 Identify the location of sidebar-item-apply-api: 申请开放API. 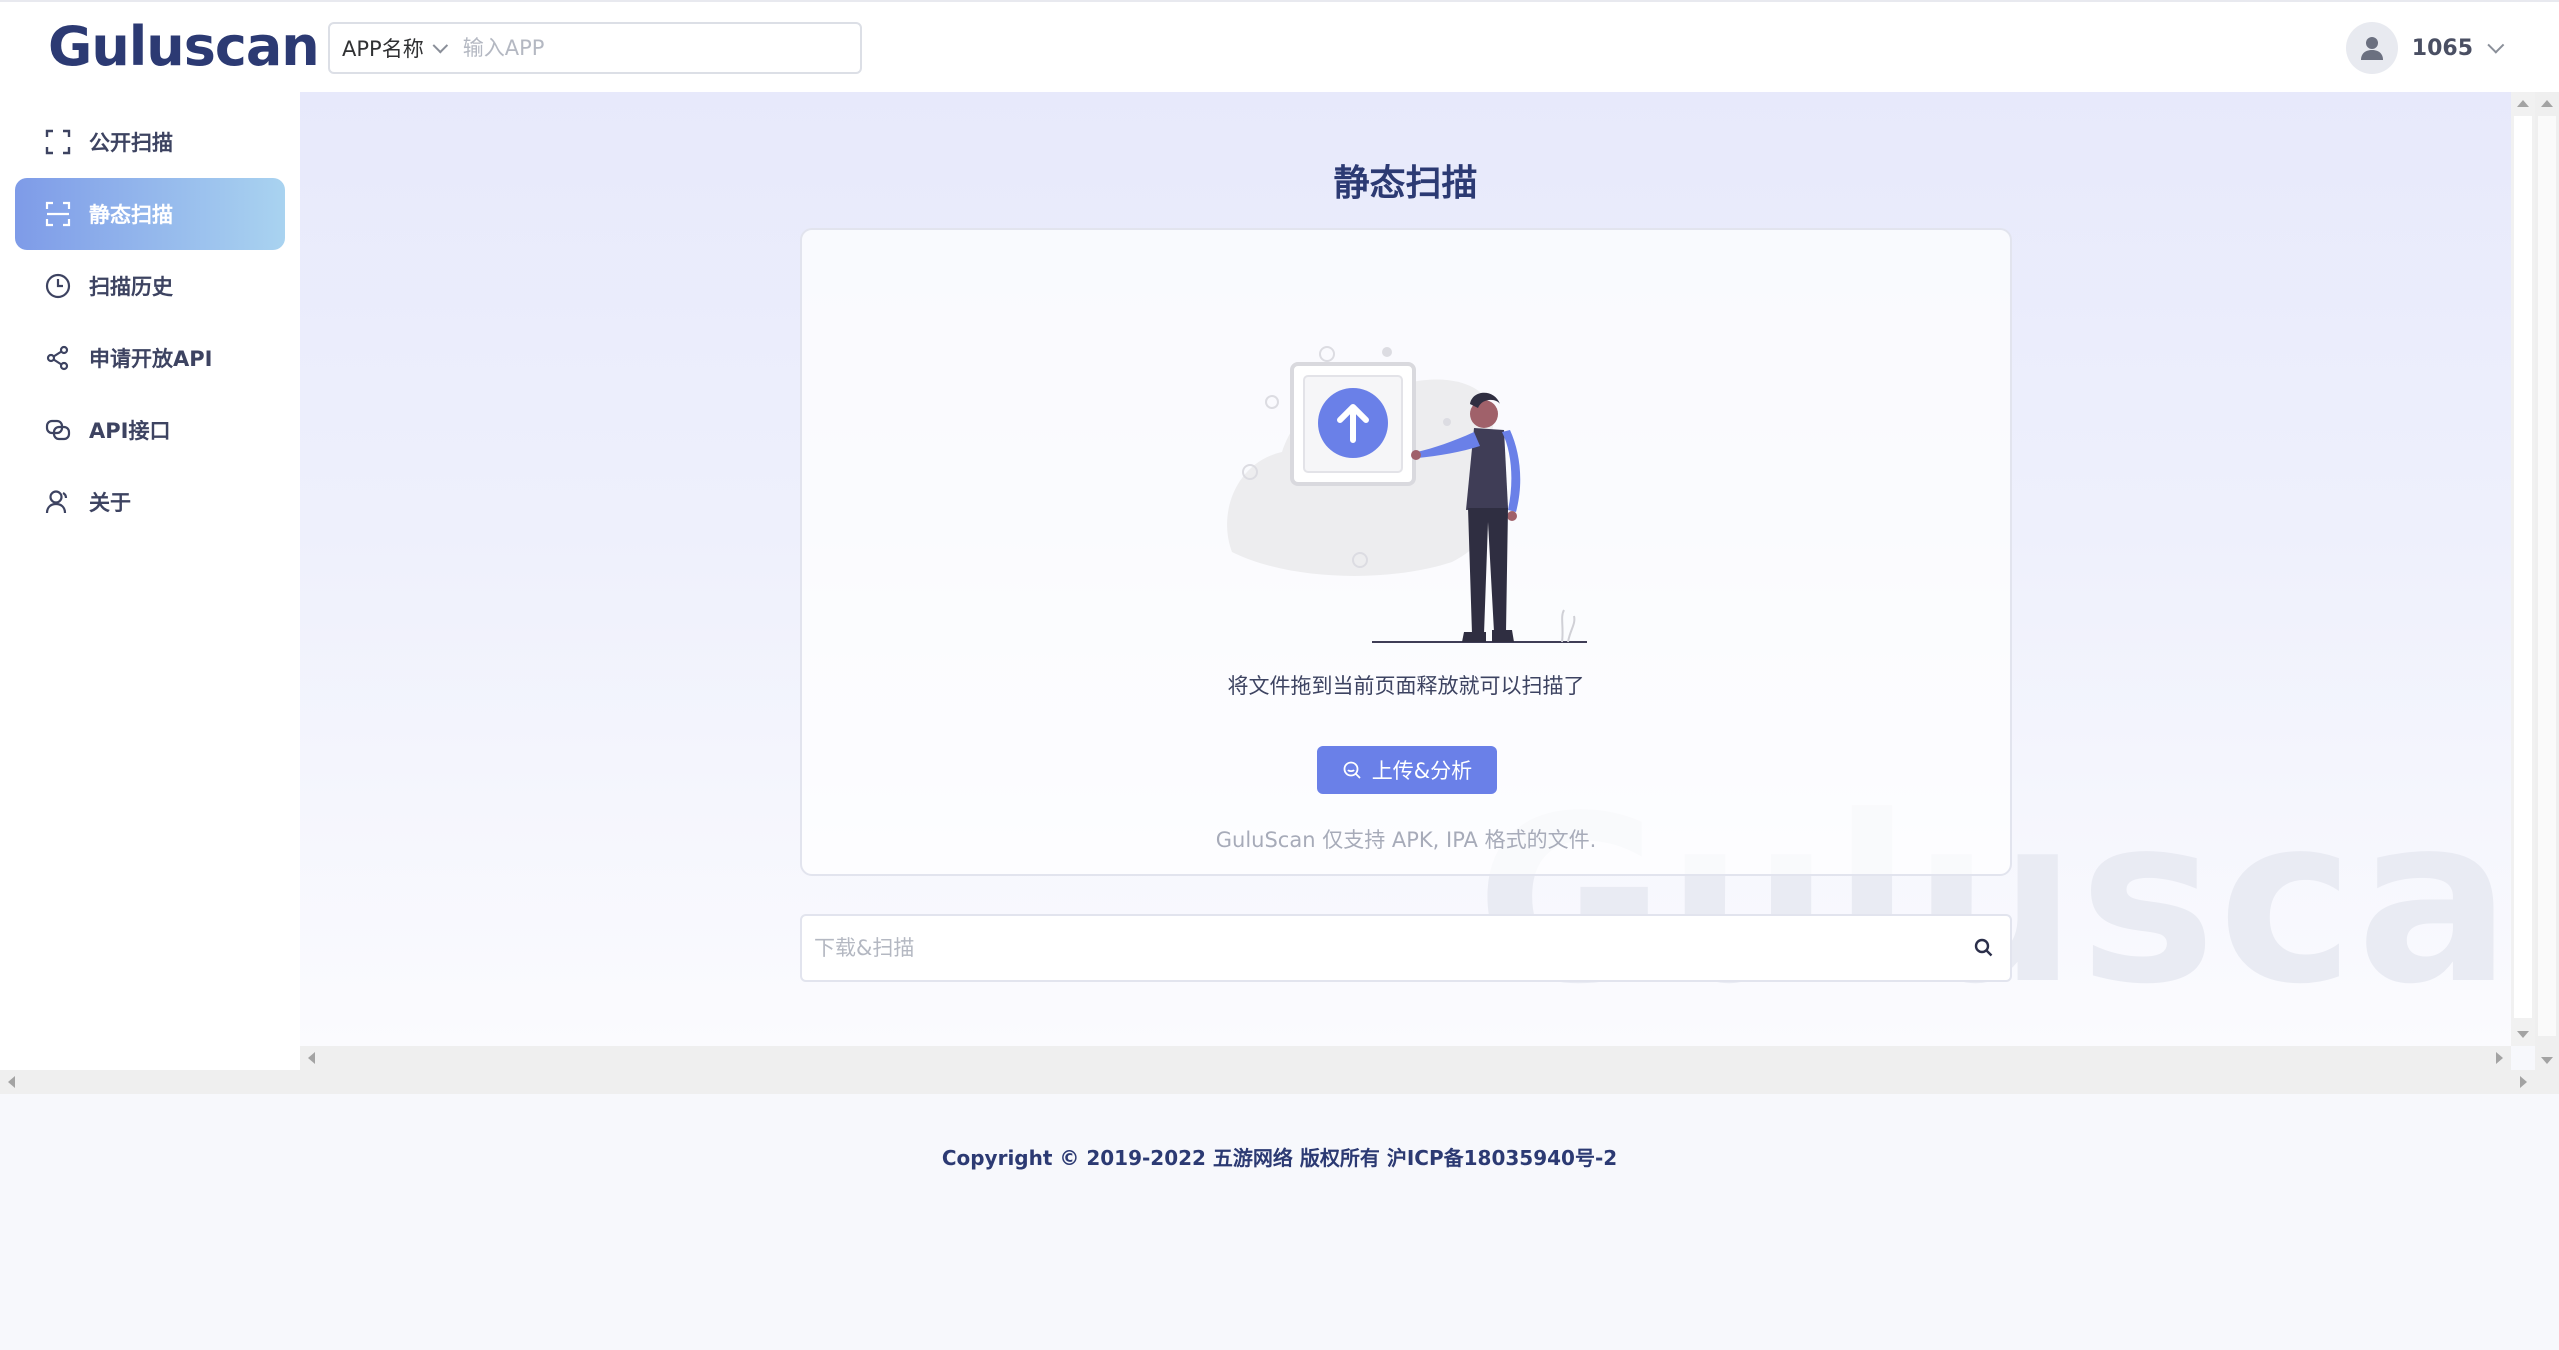
(150, 358).